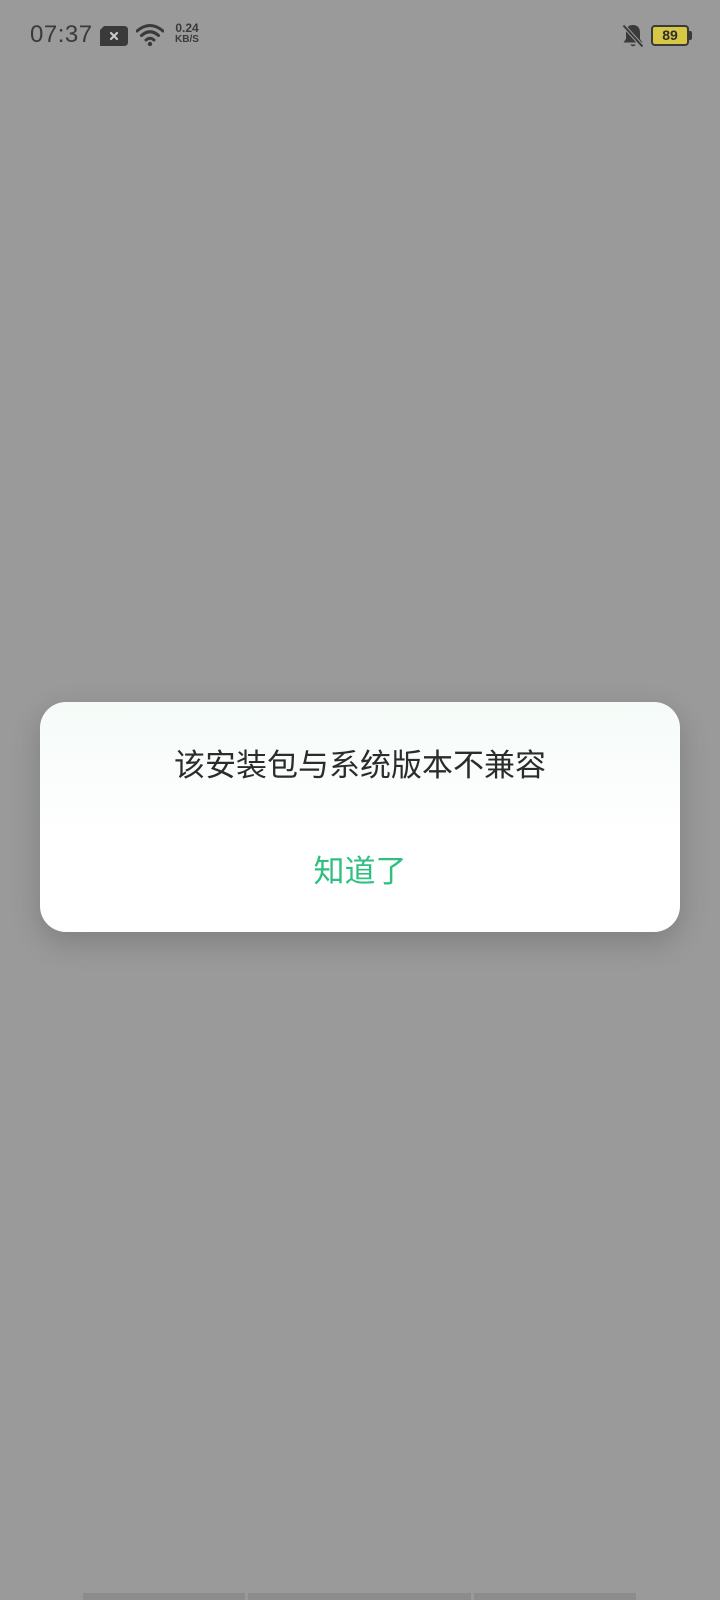 This screenshot has width=720, height=1600. Describe the element at coordinates (690, 35) in the screenshot. I see `battery-tip` at that location.